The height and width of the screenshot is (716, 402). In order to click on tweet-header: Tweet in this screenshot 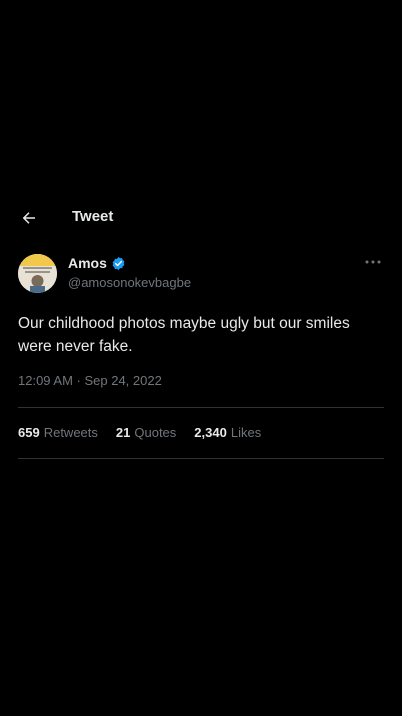, I will do `click(201, 218)`.